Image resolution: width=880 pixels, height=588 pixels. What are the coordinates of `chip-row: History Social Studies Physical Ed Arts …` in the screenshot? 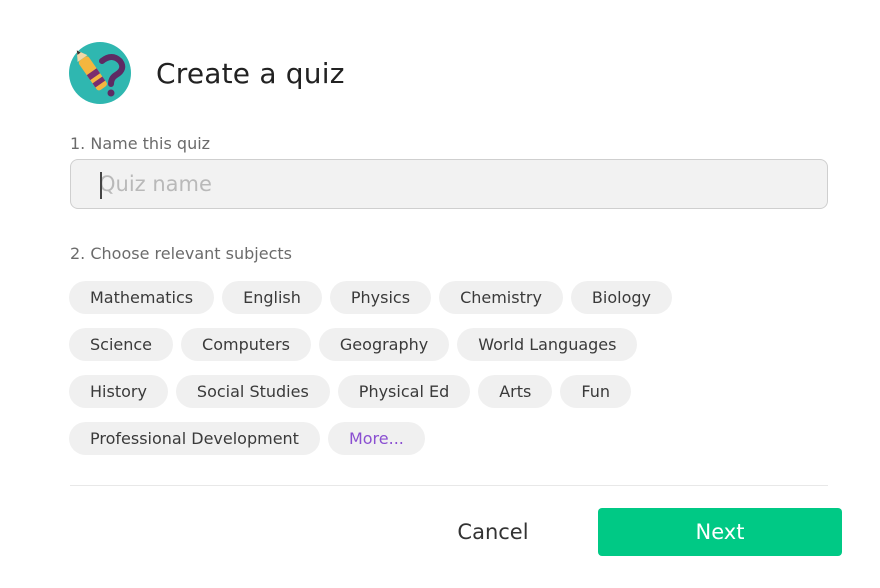 It's located at (454, 391).